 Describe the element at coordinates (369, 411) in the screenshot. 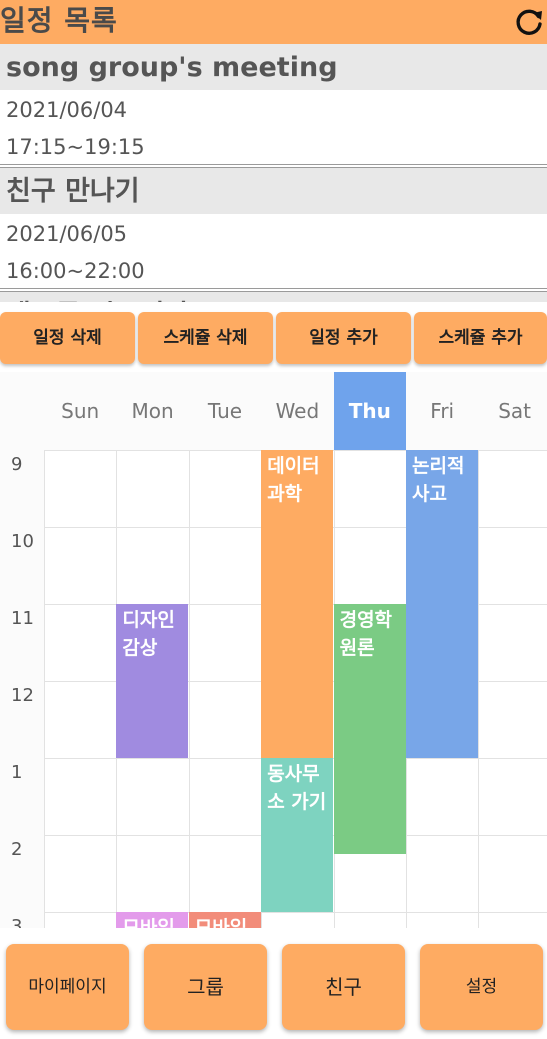

I see `day-label-thu: Thu` at that location.